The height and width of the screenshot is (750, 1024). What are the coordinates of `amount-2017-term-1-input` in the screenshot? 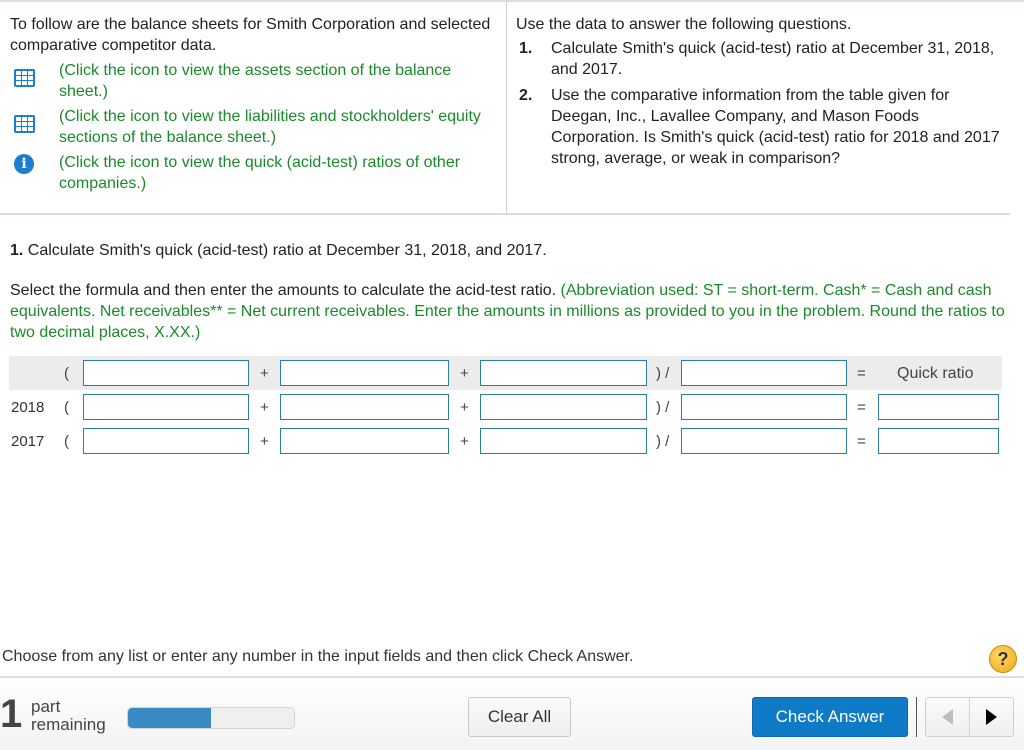 It's located at (166, 441).